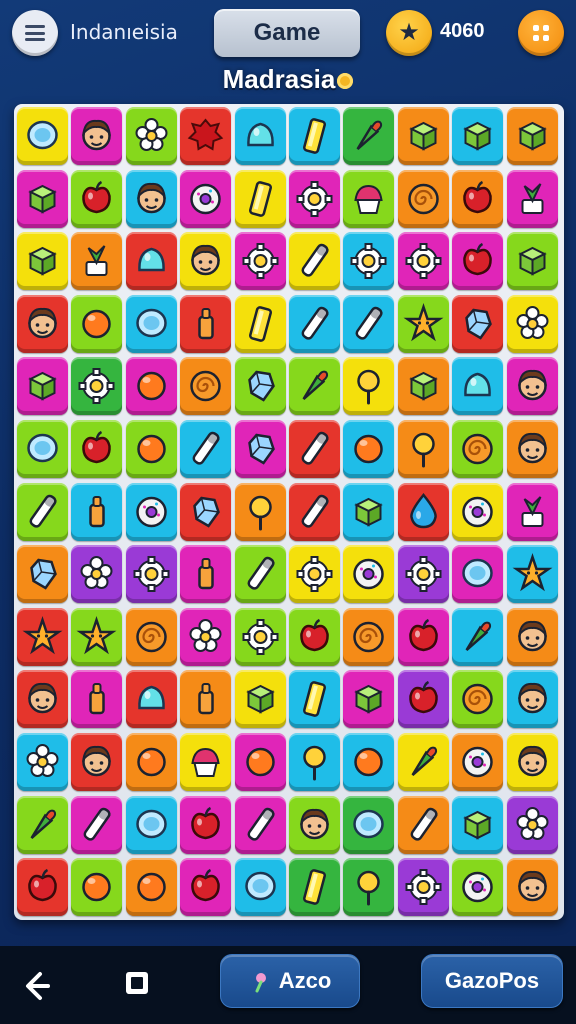 The image size is (576, 1024). What do you see at coordinates (290, 981) in the screenshot?
I see `azco-button: Azco` at bounding box center [290, 981].